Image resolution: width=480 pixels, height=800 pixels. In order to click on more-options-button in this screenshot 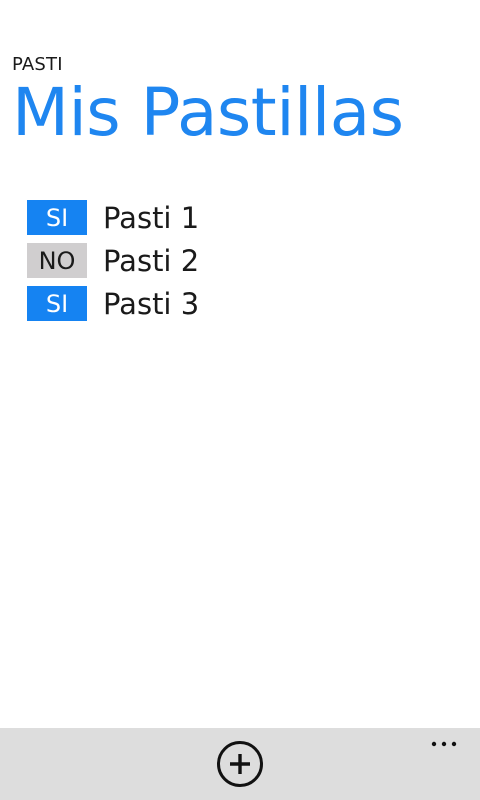, I will do `click(444, 744)`.